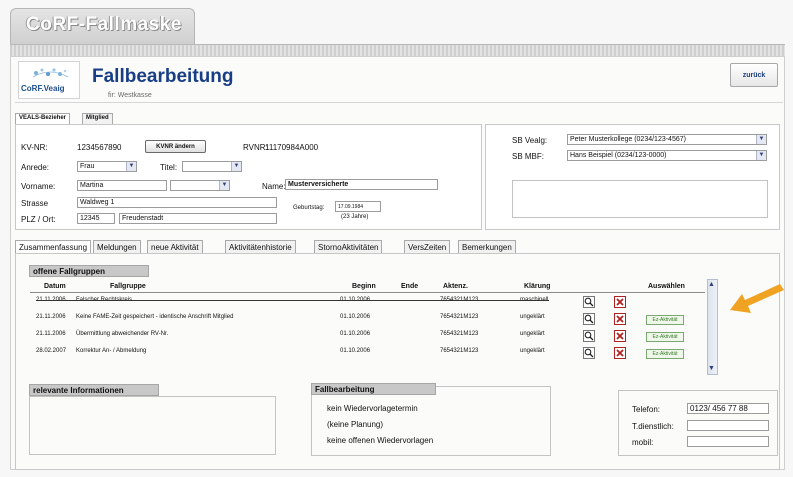  Describe the element at coordinates (97, 118) in the screenshot. I see `subtab-mitglied: Mitglied` at that location.